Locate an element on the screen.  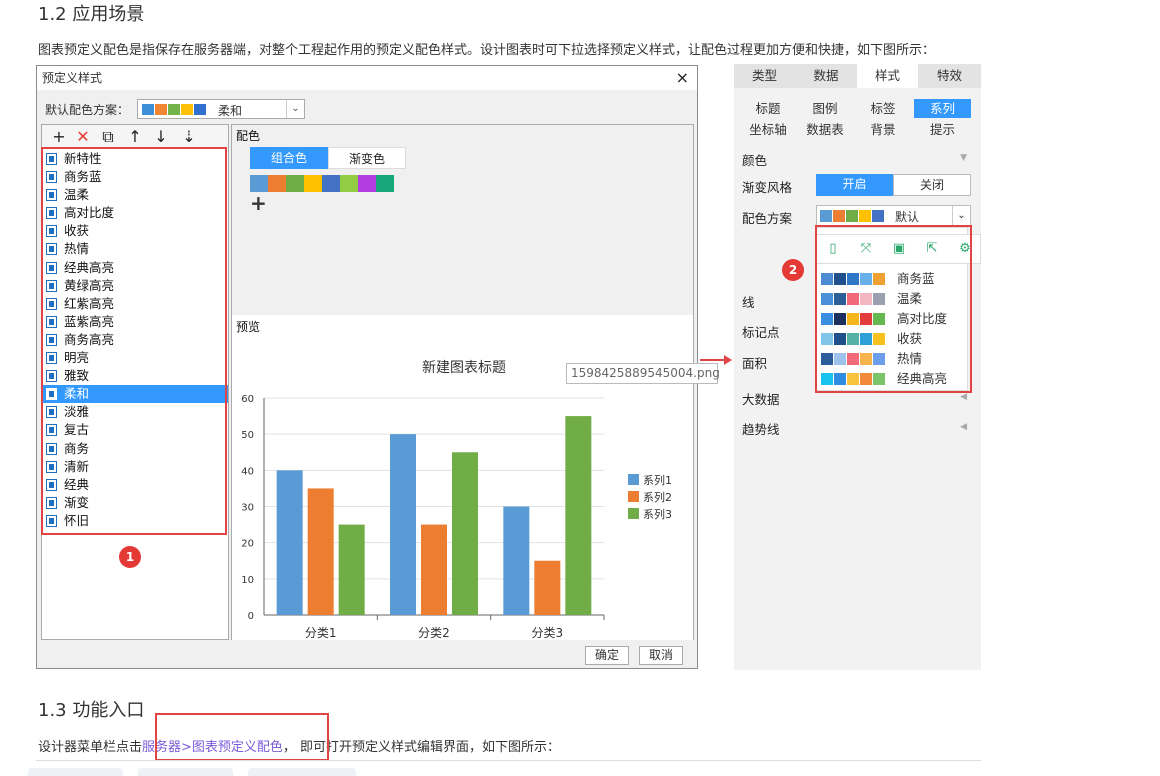
subtab-datasheet: 数据表 is located at coordinates (825, 129).